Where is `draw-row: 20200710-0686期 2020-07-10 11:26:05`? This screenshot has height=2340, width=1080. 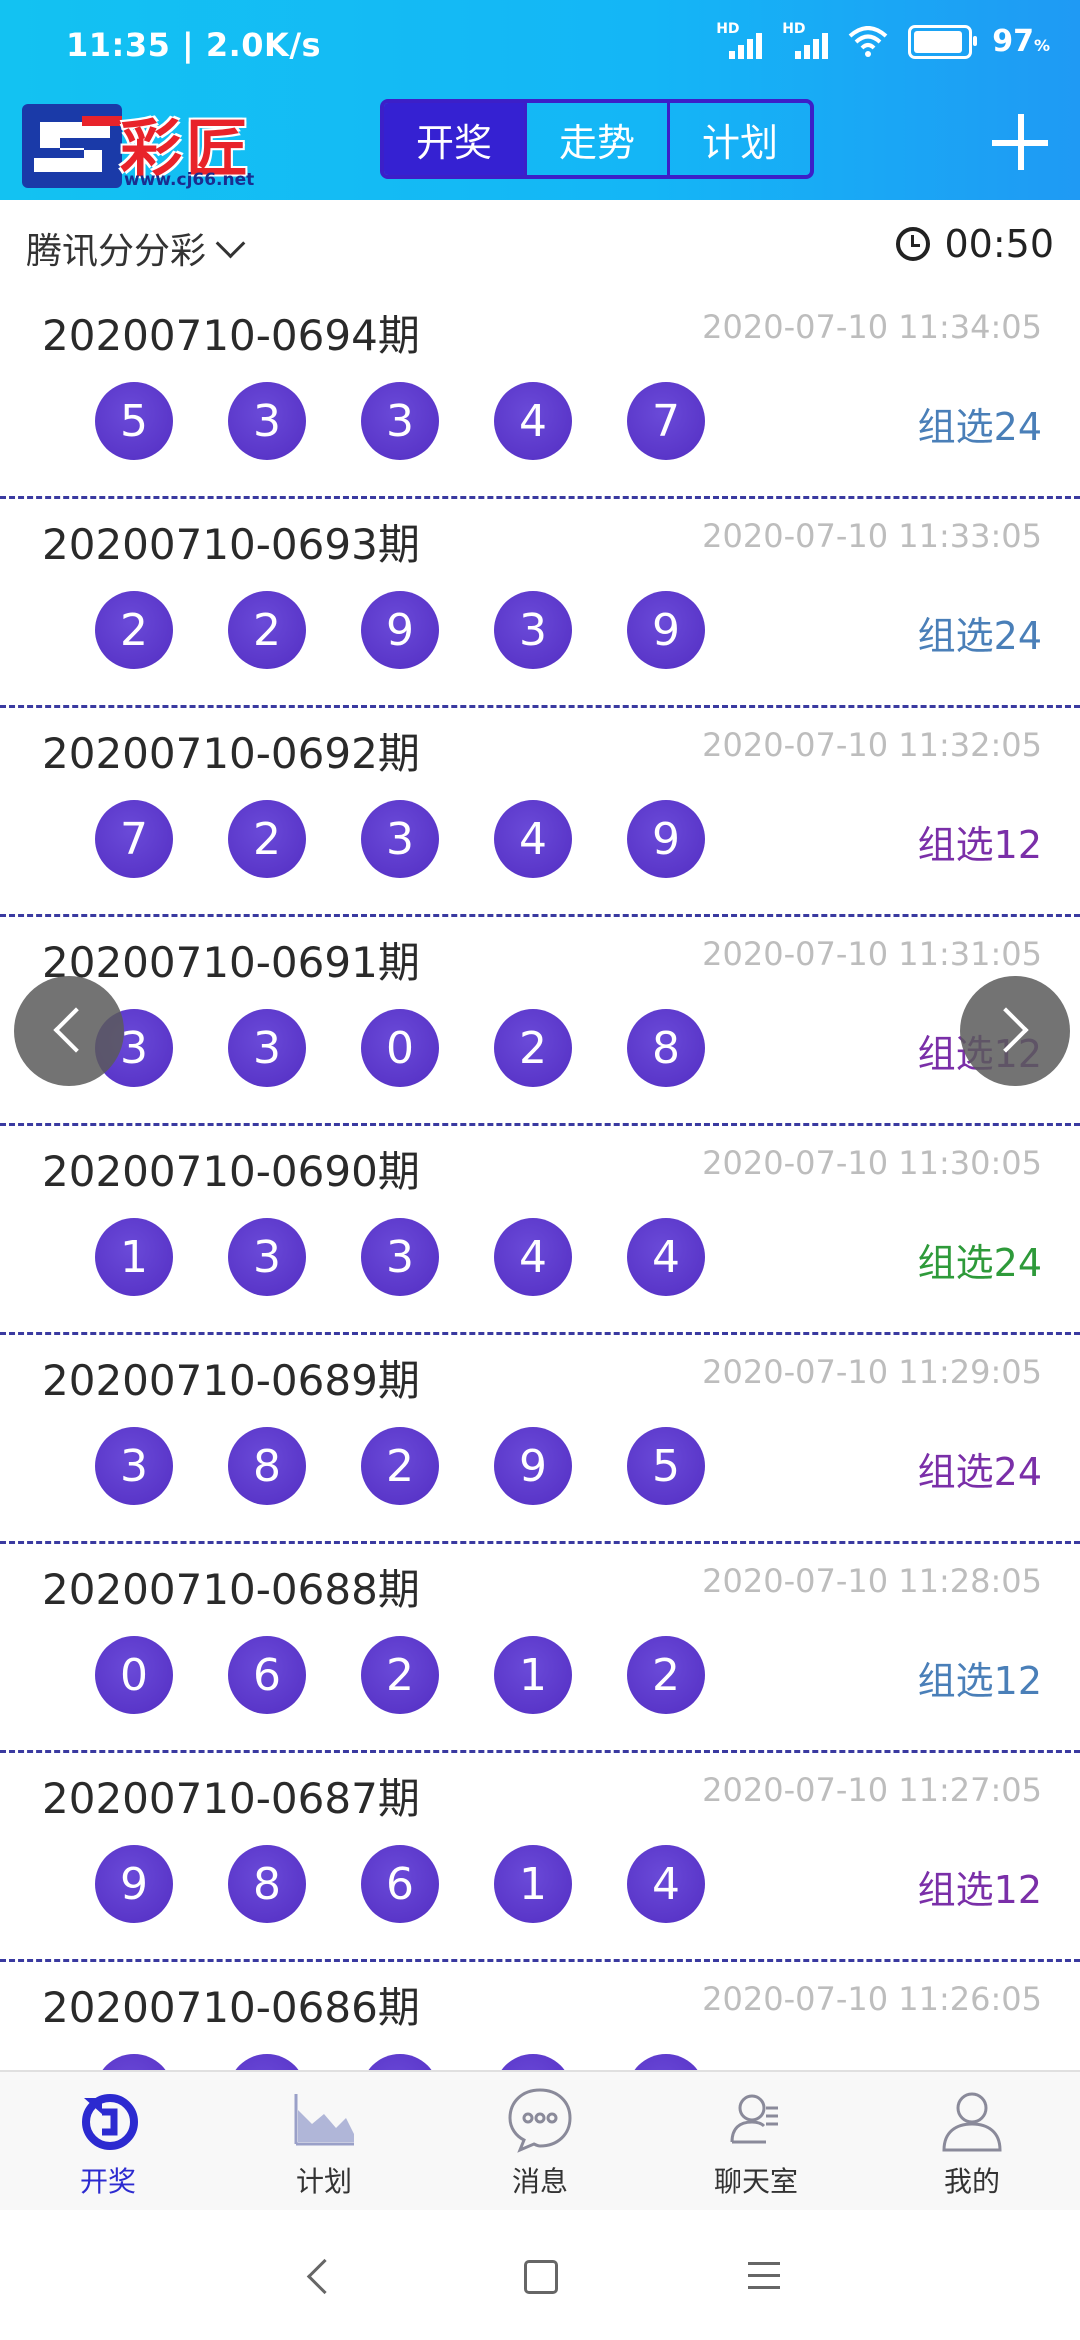
draw-row: 20200710-0686期 2020-07-10 11:26:05 is located at coordinates (540, 2016).